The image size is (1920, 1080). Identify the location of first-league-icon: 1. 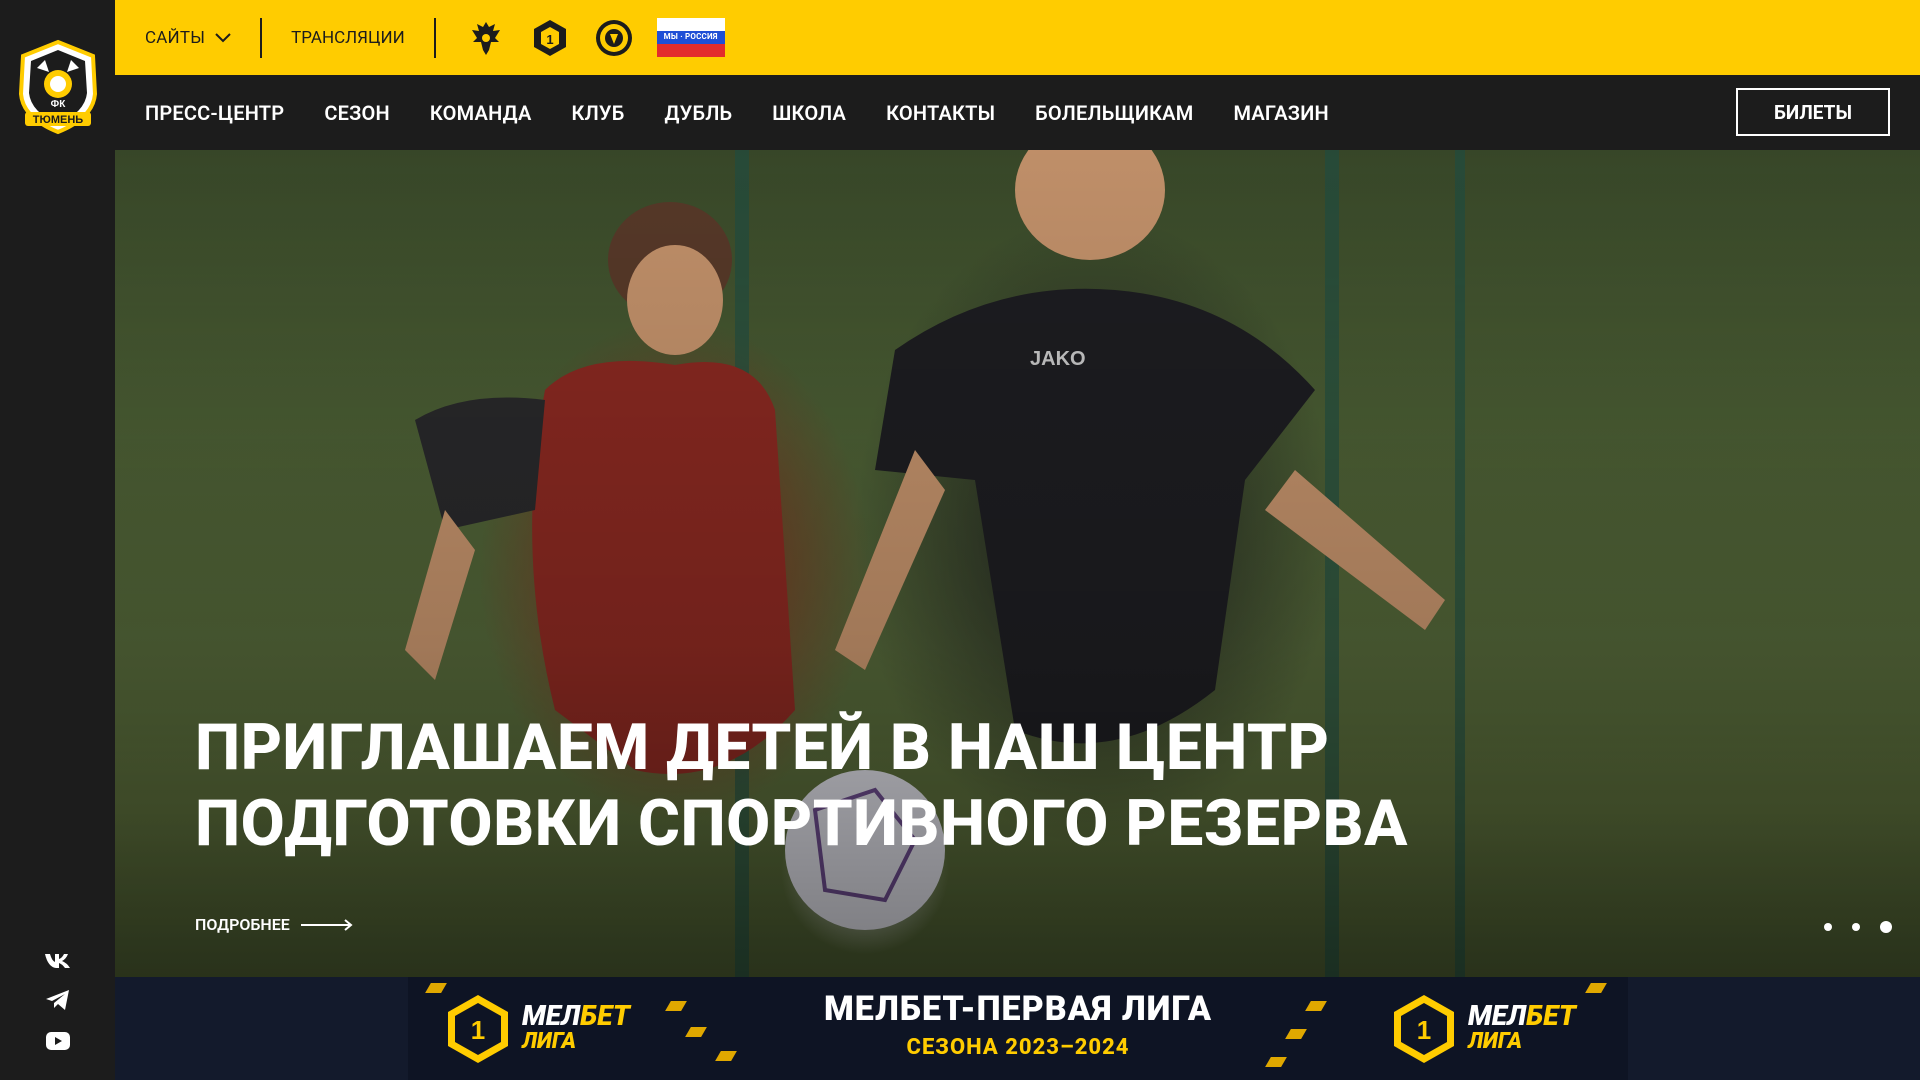
(550, 38).